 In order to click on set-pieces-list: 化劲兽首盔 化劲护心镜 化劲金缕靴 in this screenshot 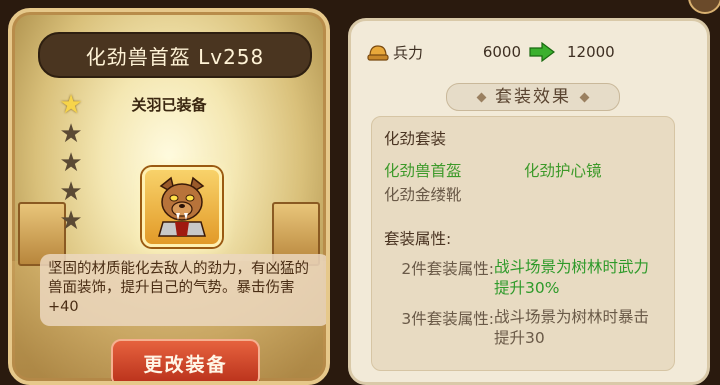, I will do `click(523, 182)`.